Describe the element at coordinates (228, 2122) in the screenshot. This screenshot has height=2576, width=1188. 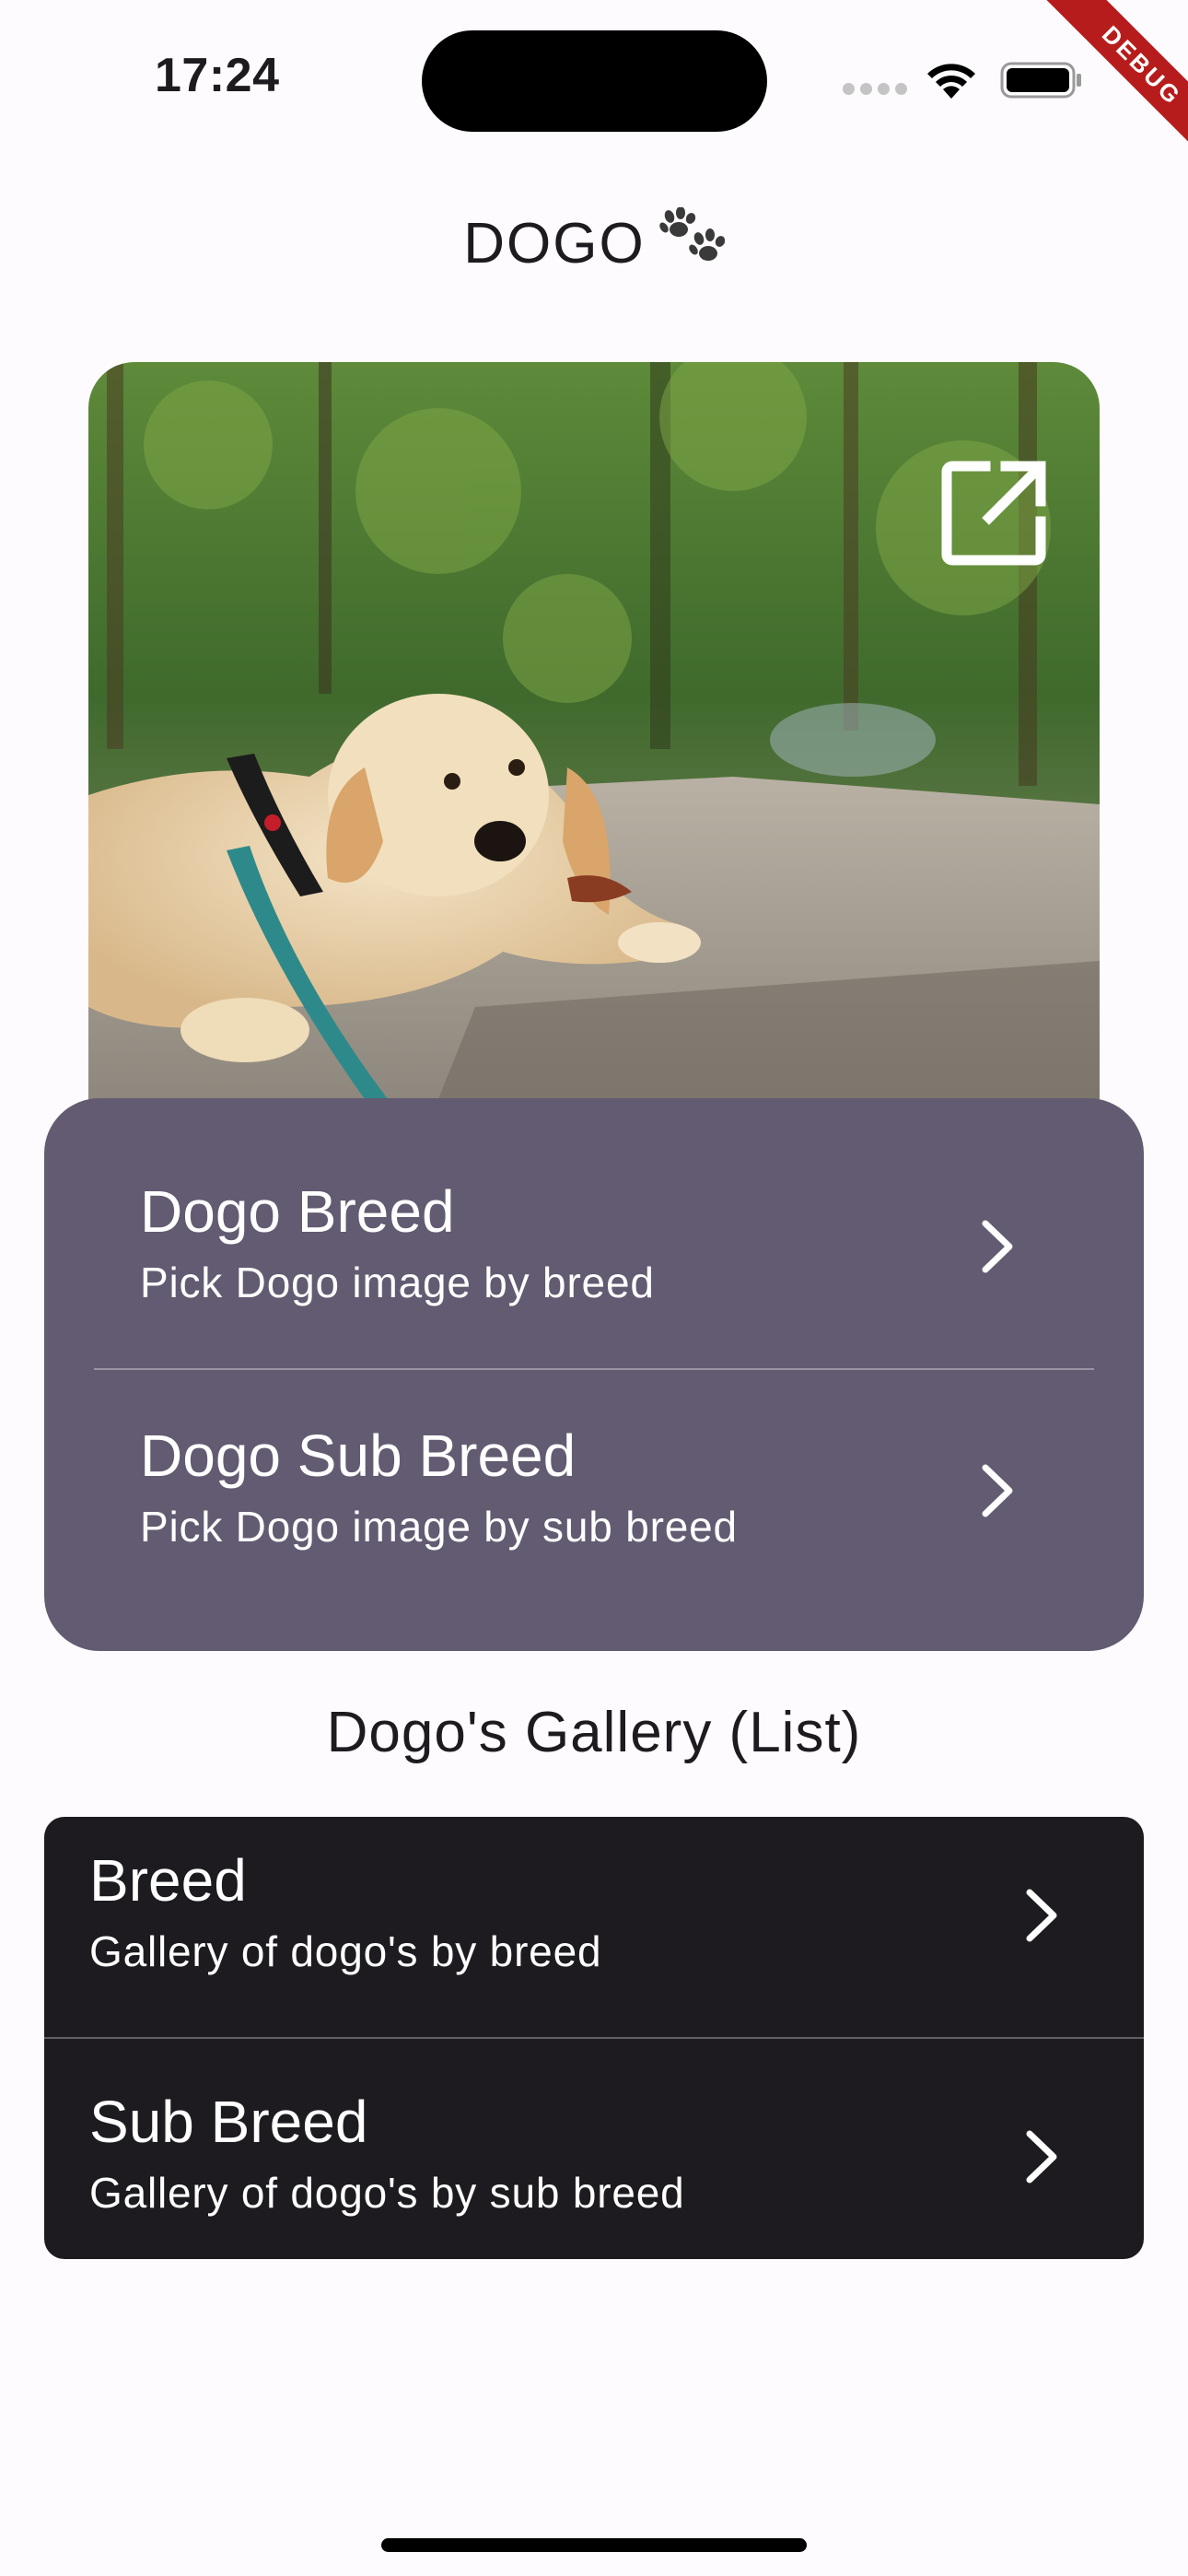
I see `gallery-sub-breed-title: Sub Breed` at that location.